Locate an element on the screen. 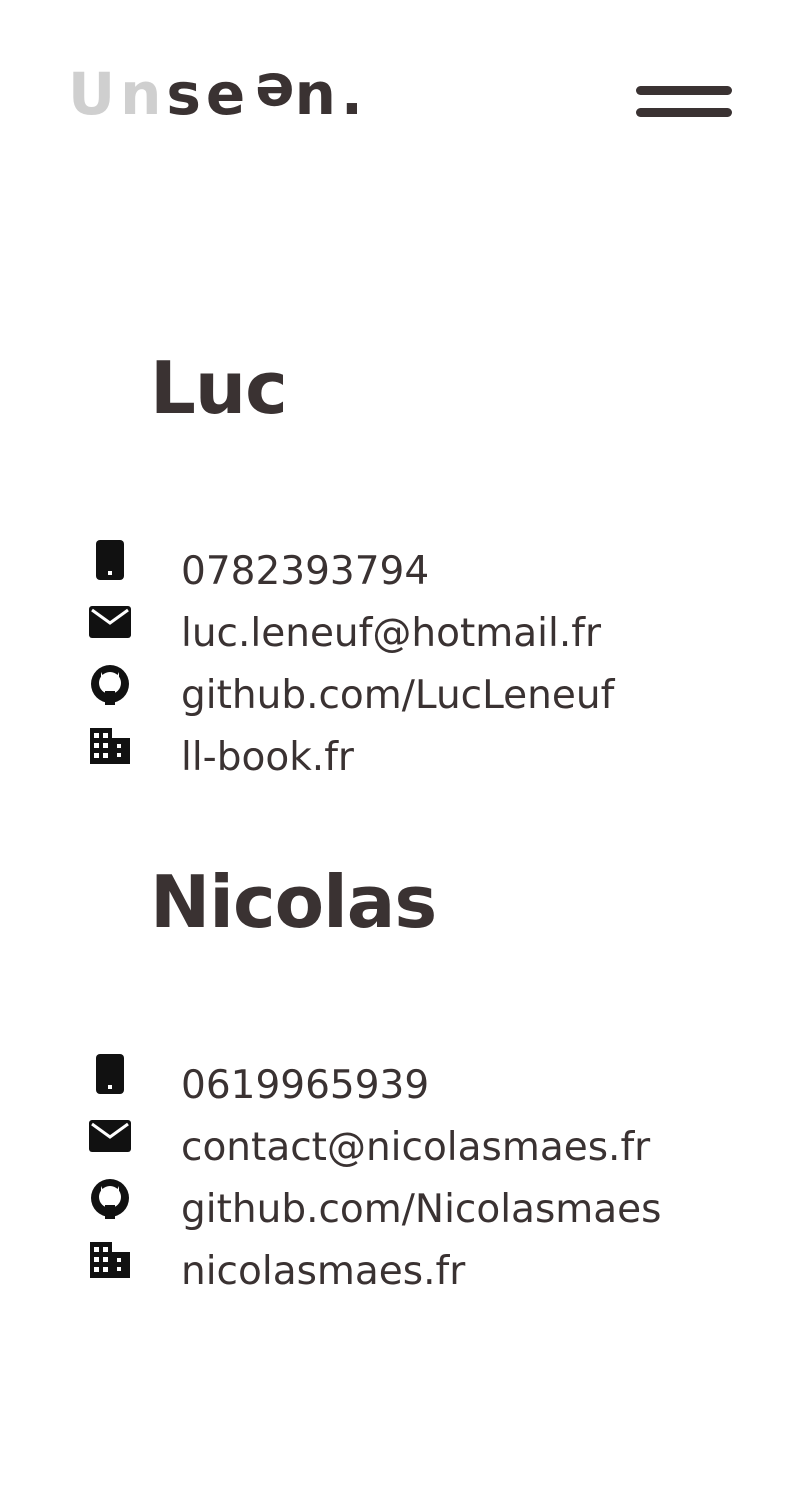 The width and height of the screenshot is (796, 1502). phone-row: 0619965939 is located at coordinates (428, 1087).